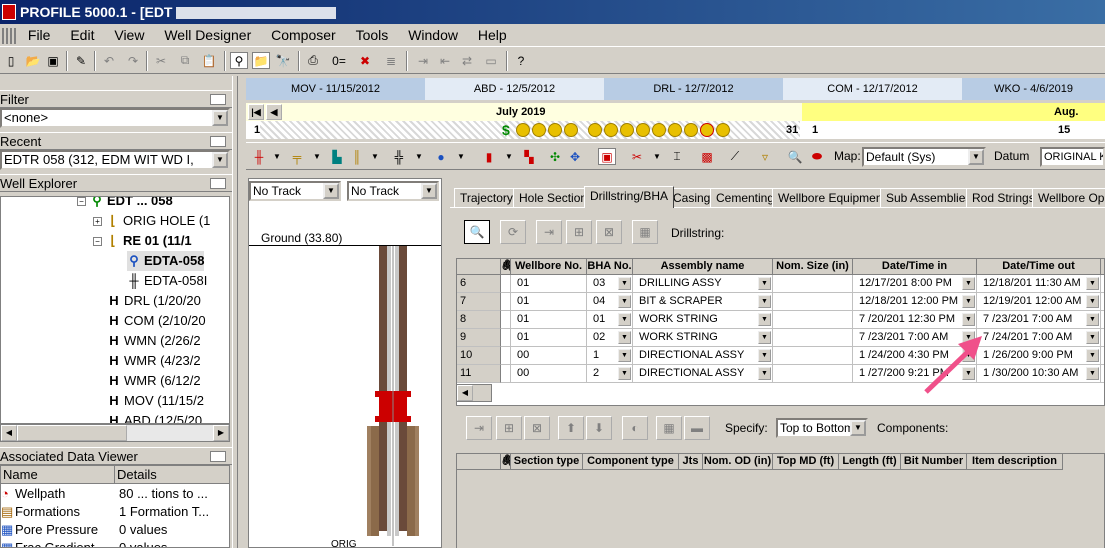 This screenshot has height=548, width=1105. Describe the element at coordinates (915, 284) in the screenshot. I see `cell-date-in: 12/17/201 8:00 PM ▼` at that location.